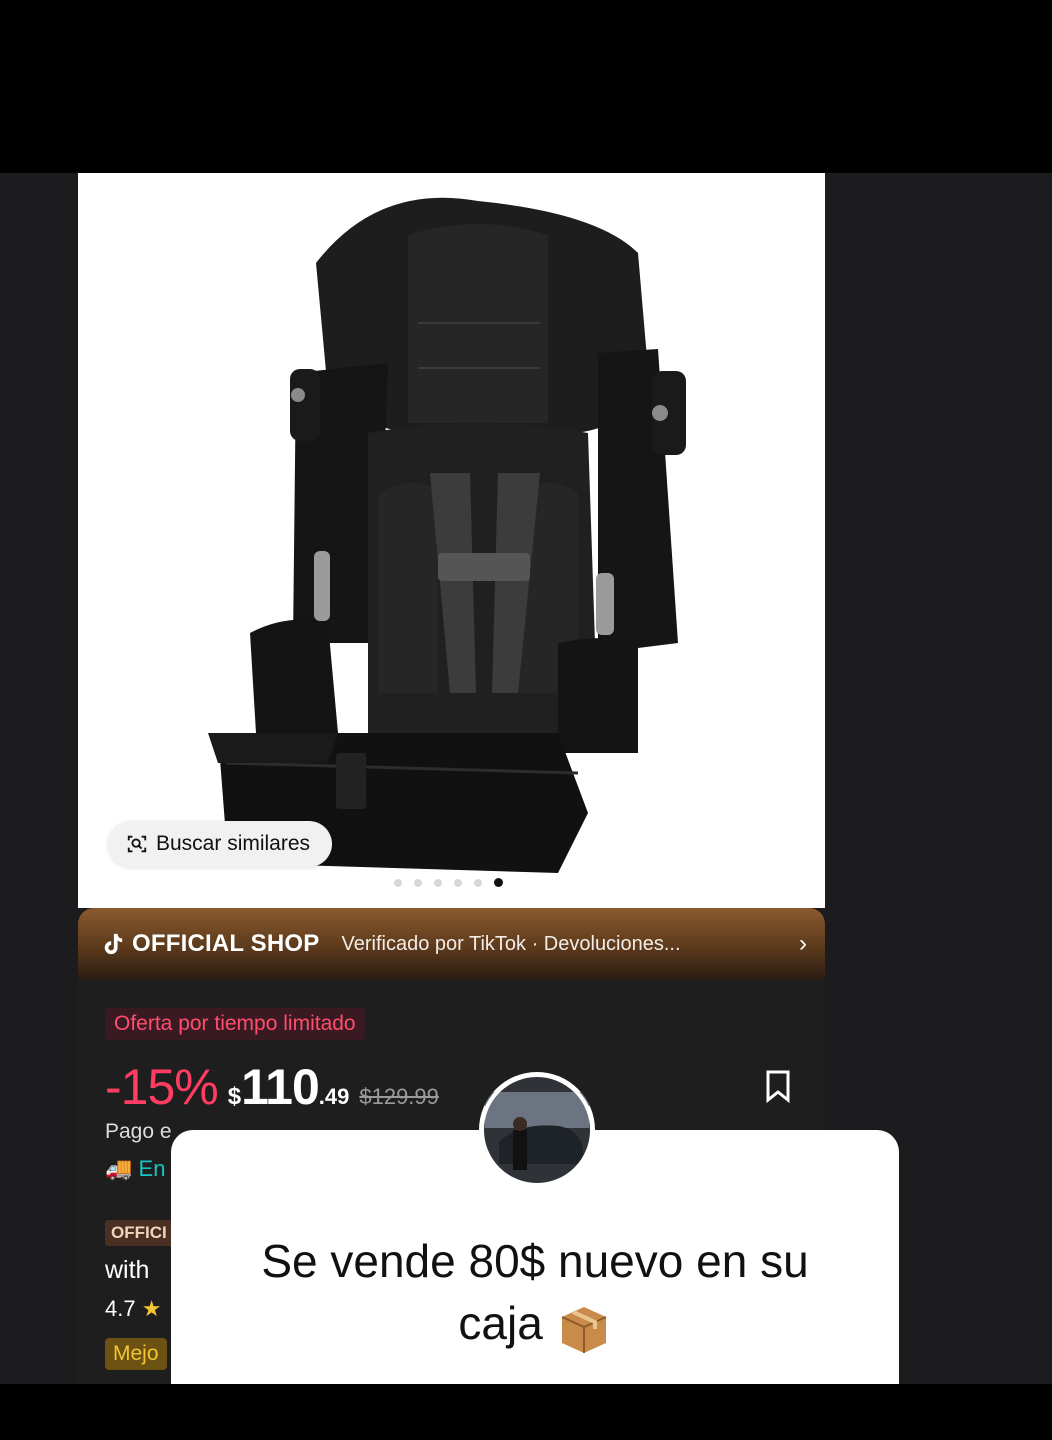 This screenshot has height=1440, width=1052. Describe the element at coordinates (583, 1329) in the screenshot. I see `package-icon` at that location.